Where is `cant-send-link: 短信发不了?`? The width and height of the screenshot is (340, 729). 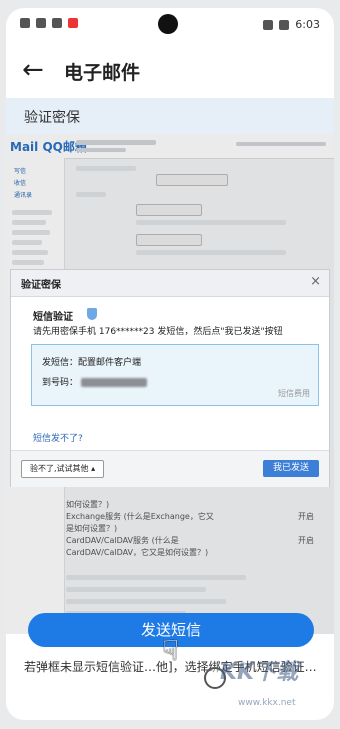 cant-send-link: 短信发不了? is located at coordinates (58, 437).